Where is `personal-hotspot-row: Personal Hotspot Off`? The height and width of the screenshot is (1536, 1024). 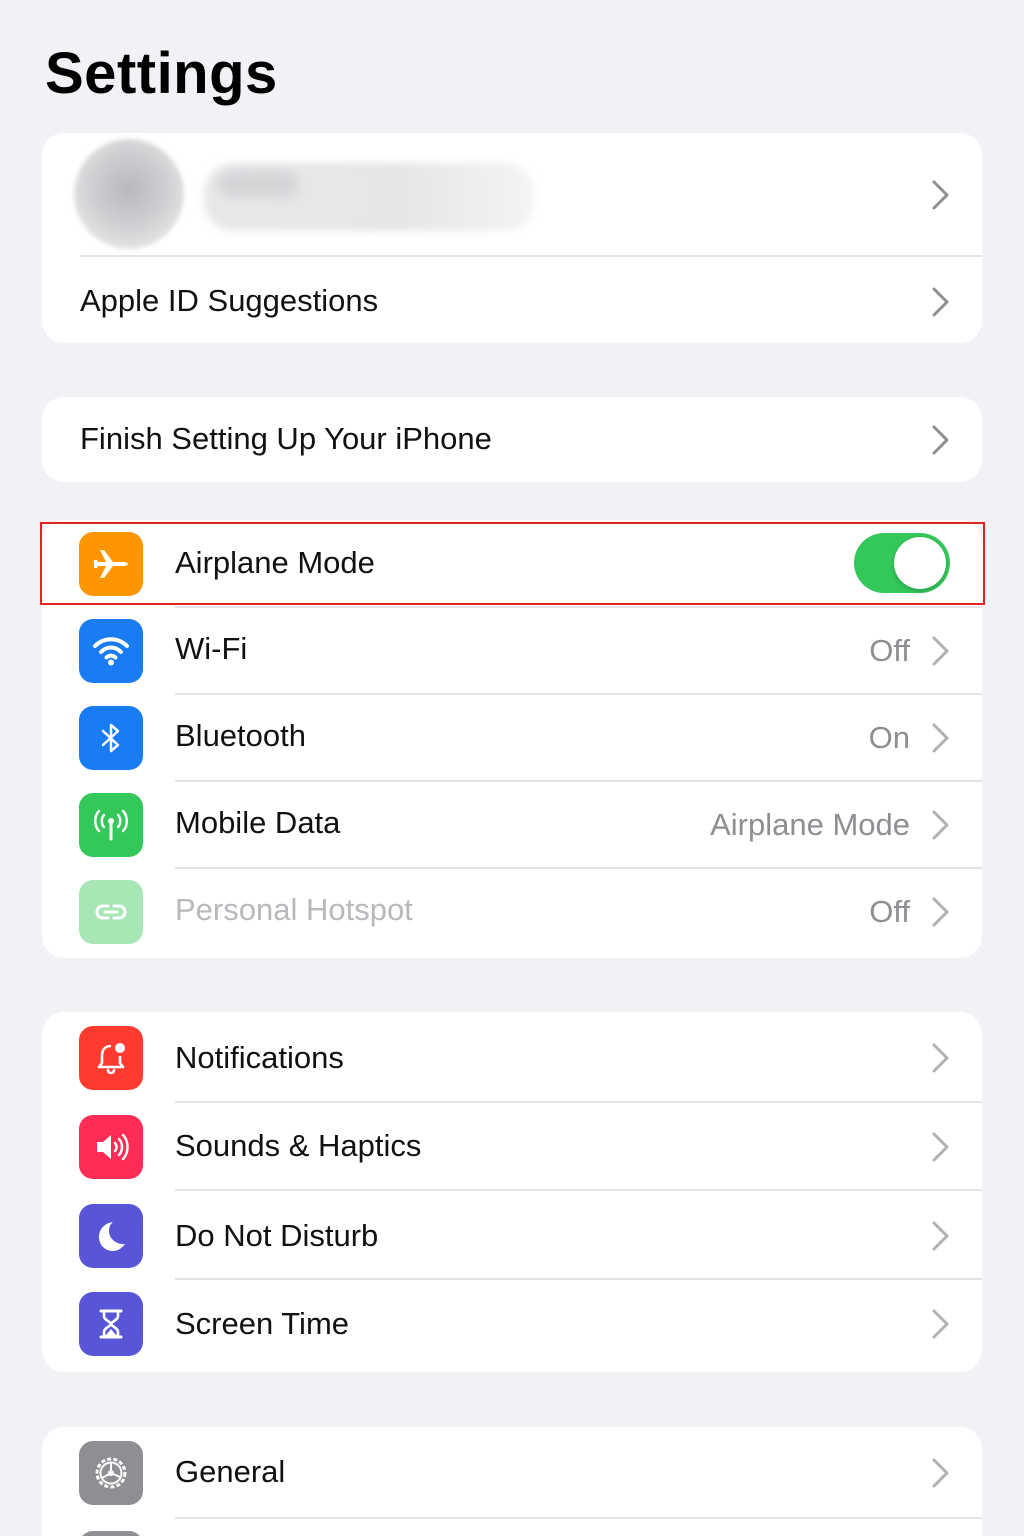
personal-hotspot-row: Personal Hotspot Off is located at coordinates (512, 913).